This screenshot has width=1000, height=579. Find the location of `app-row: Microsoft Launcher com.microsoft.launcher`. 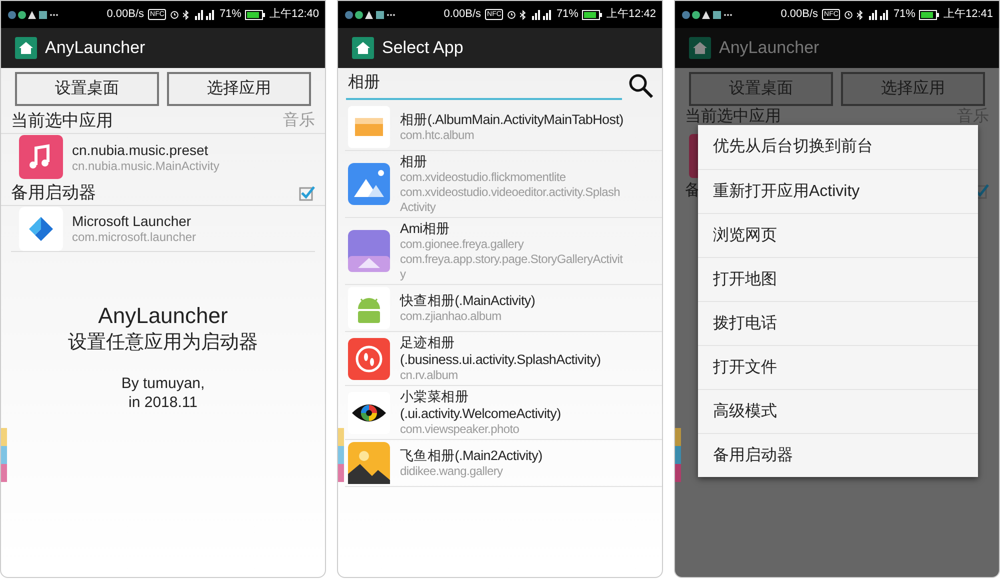

app-row: Microsoft Launcher com.microsoft.launcher is located at coordinates (163, 229).